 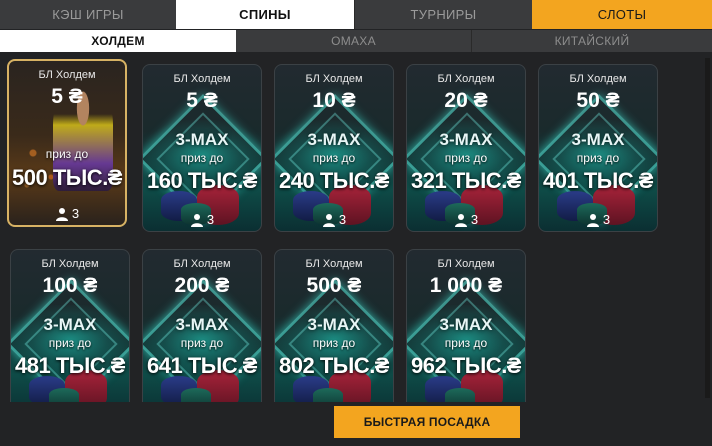 I want to click on spin-card: БЛ Холдем 5 ₴ 3-MAX приз до 160 ТЫС.₴ 3, so click(x=202, y=148).